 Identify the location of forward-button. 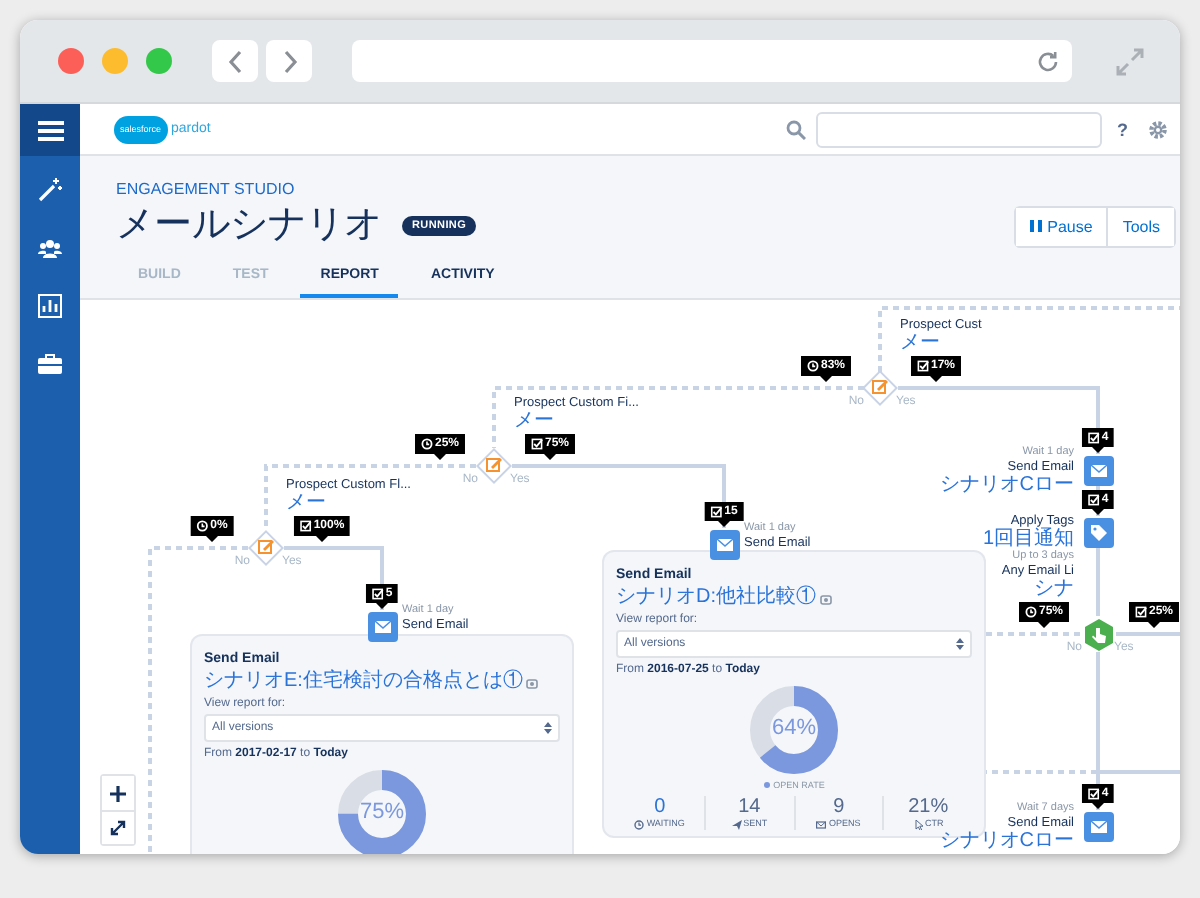
(289, 61).